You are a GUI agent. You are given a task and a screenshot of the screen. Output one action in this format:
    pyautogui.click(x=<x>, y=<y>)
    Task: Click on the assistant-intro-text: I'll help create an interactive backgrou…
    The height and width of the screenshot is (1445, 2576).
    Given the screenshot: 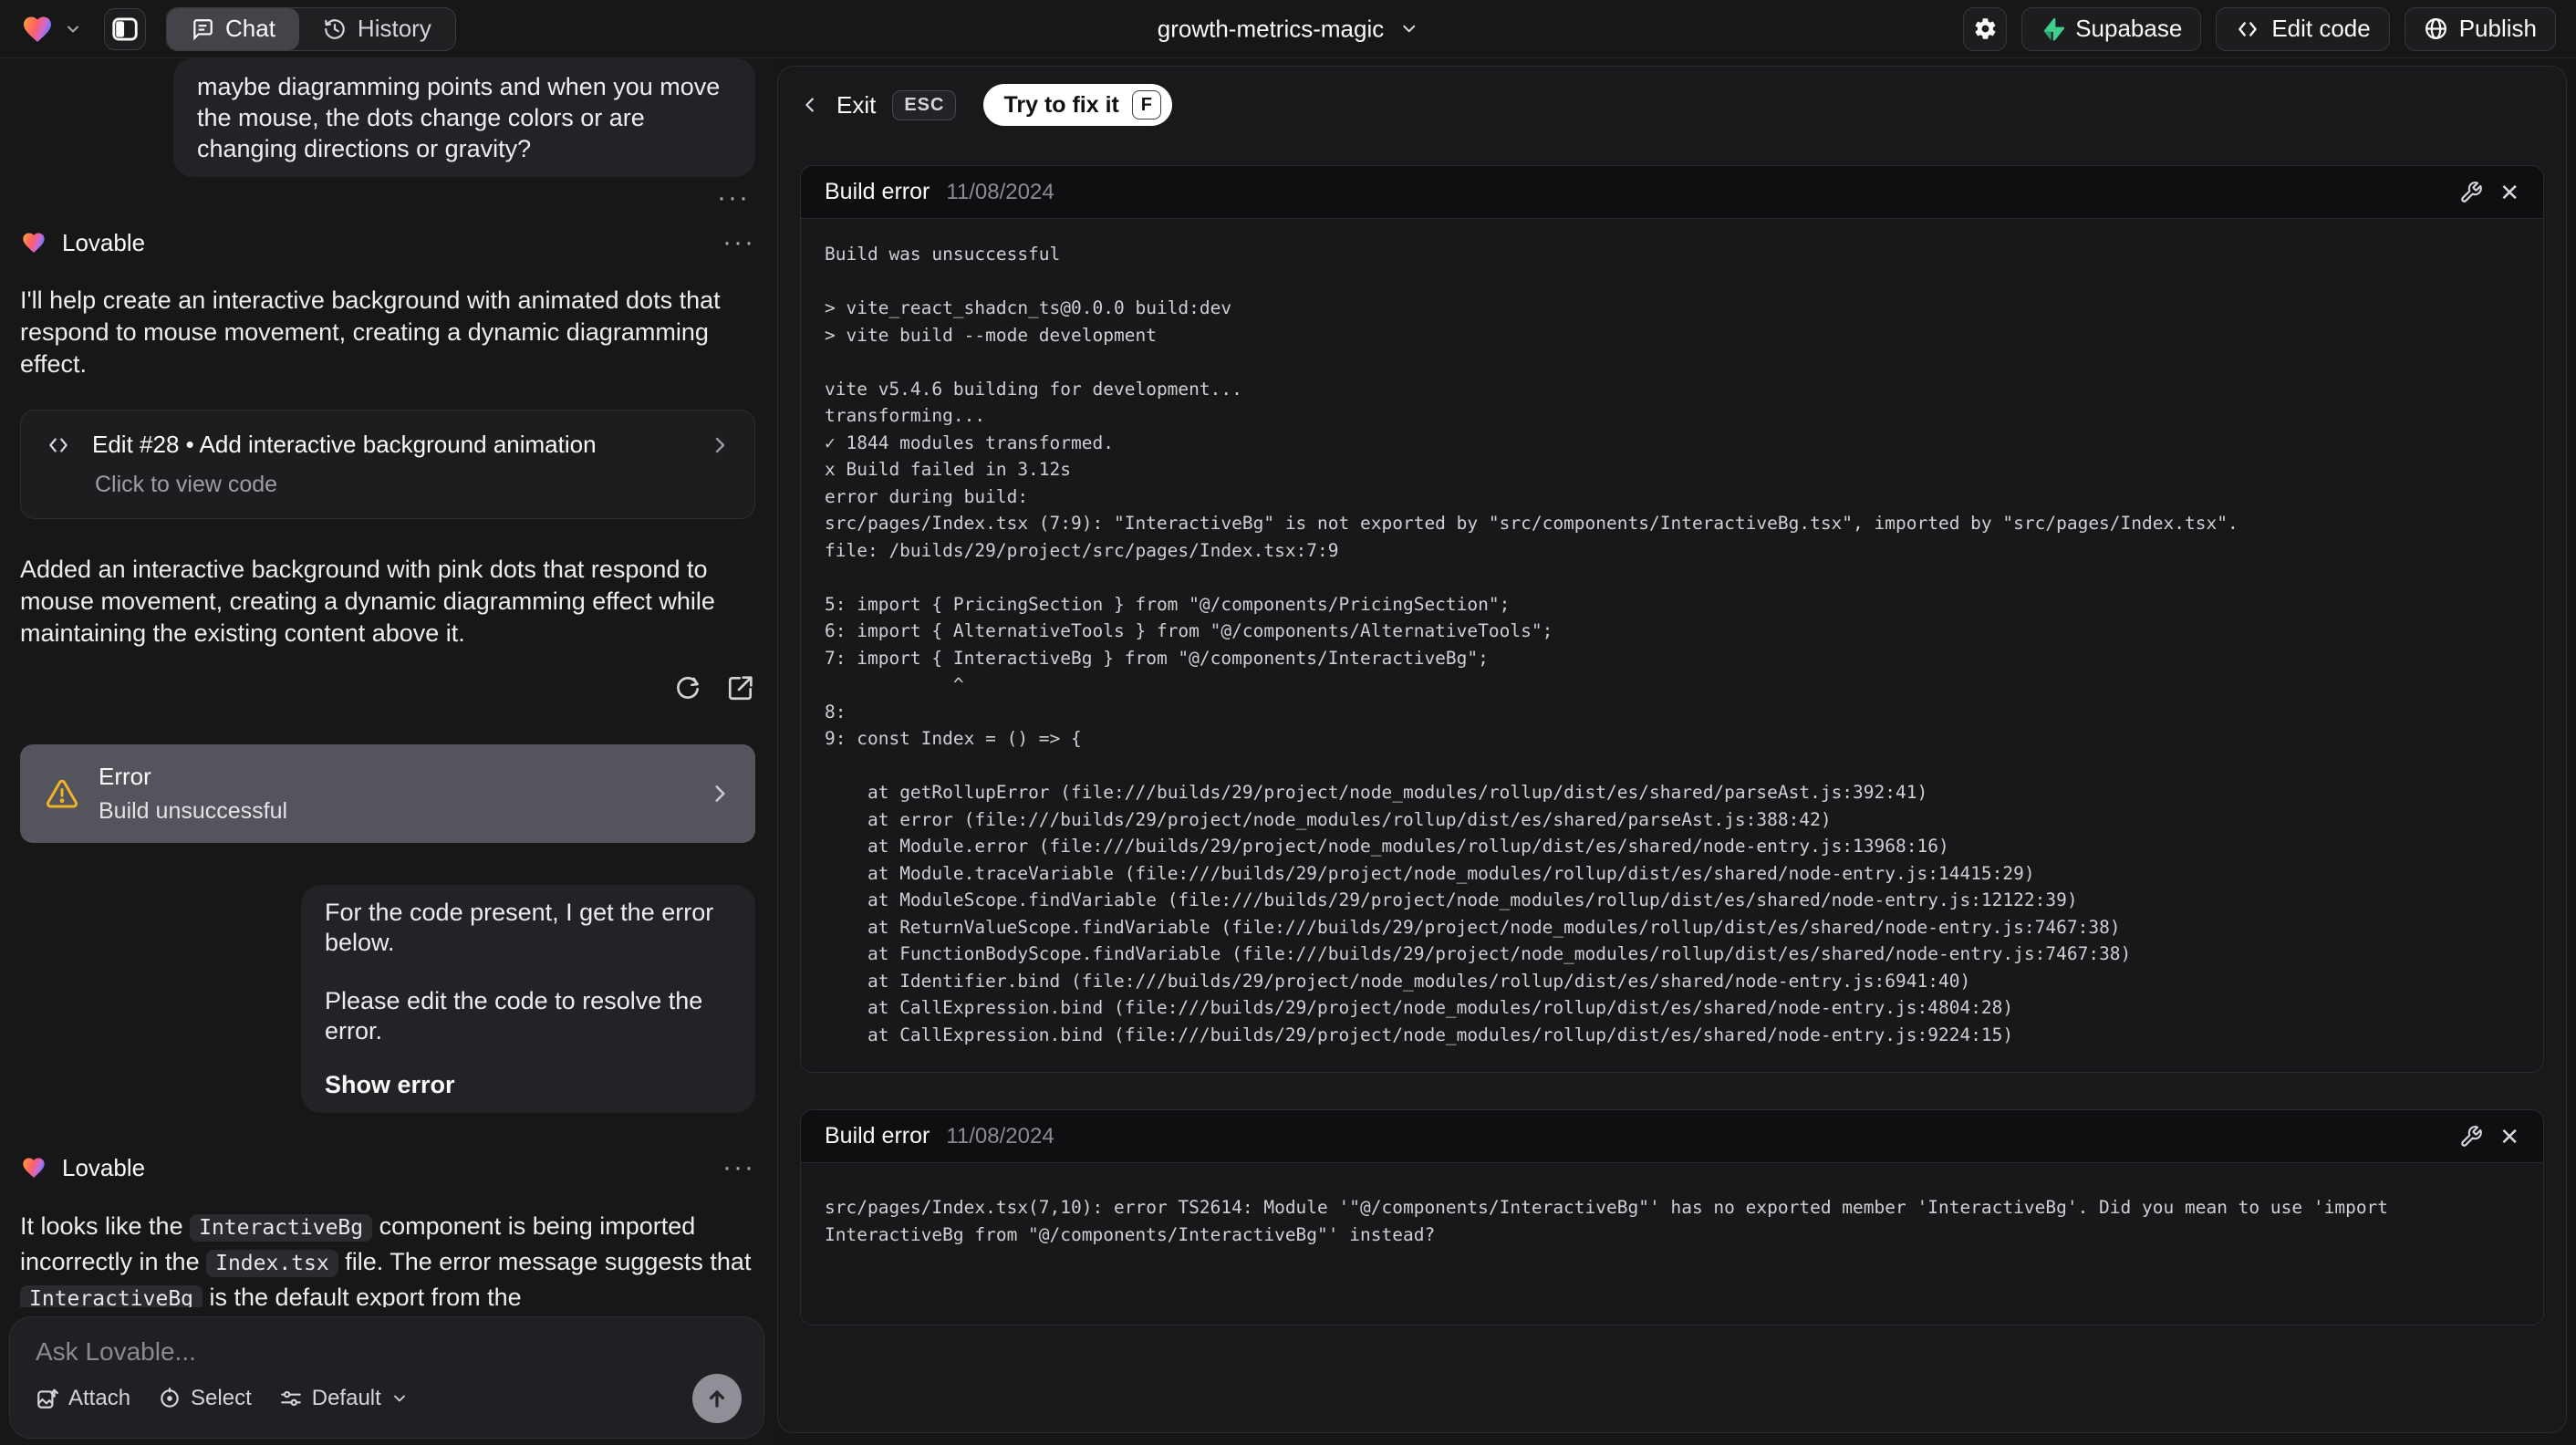 What is the action you would take?
    pyautogui.click(x=370, y=332)
    